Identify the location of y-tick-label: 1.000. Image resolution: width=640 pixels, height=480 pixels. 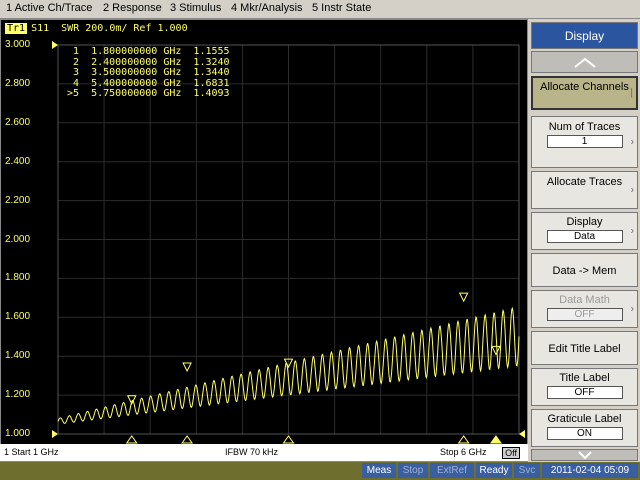
(18, 433).